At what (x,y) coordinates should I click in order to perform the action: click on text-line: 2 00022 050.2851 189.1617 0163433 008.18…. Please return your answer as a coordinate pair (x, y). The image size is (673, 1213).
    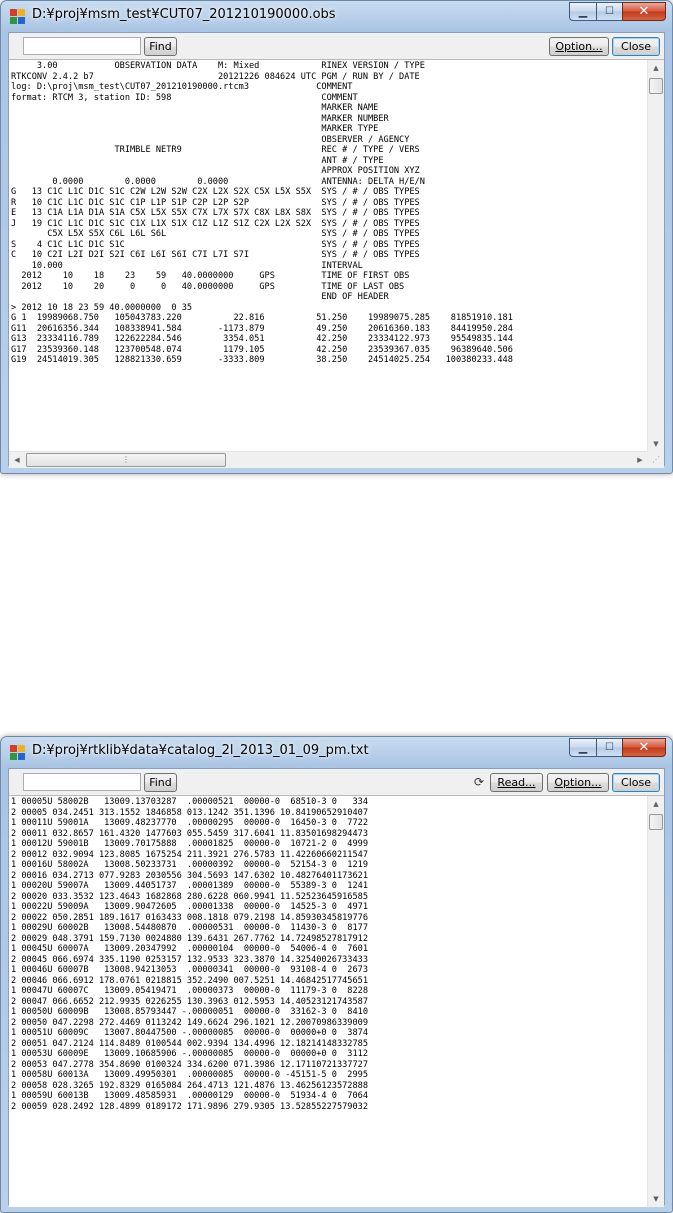
    Looking at the image, I should click on (189, 917).